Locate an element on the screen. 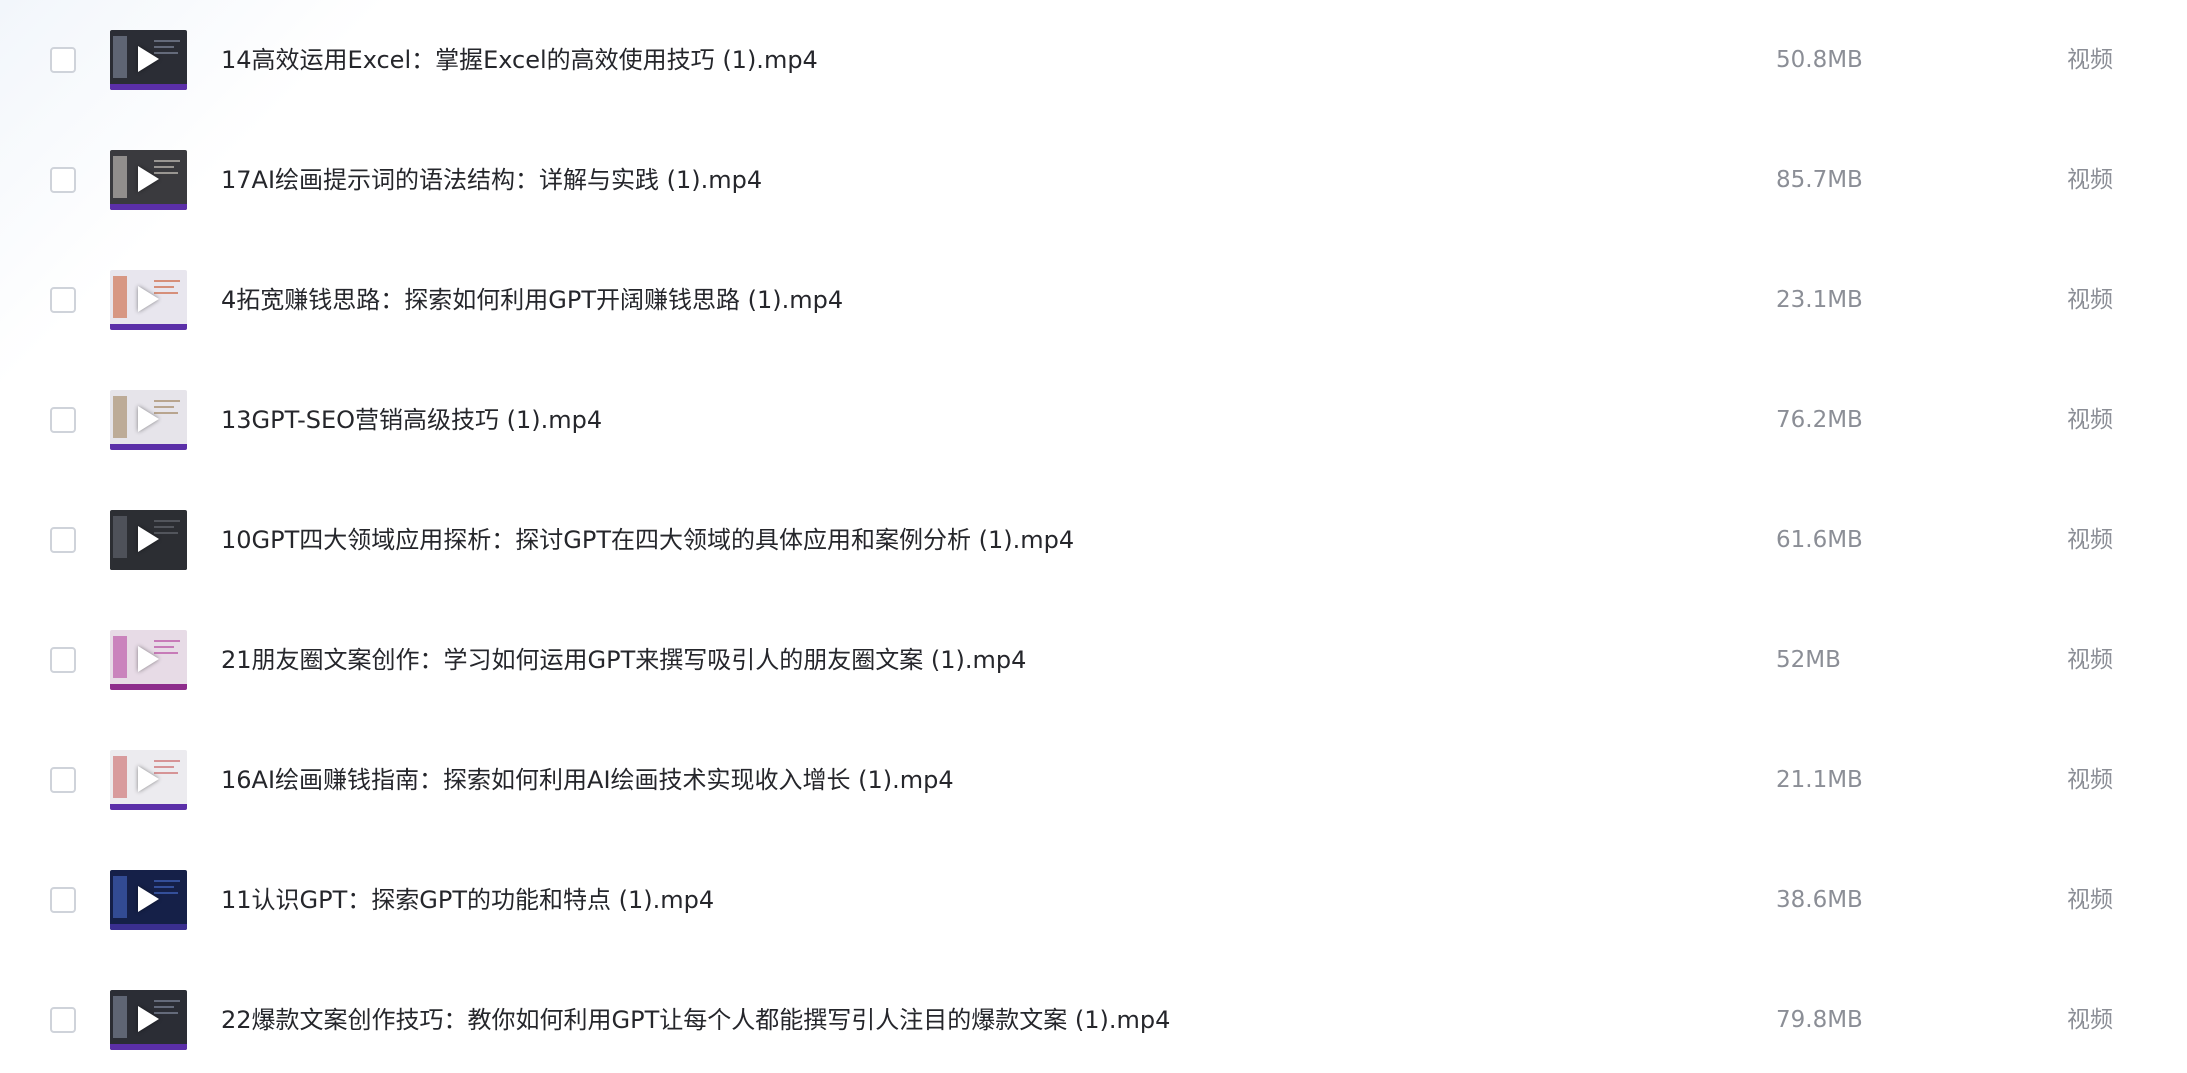  file-size: 76.2MB is located at coordinates (1819, 420).